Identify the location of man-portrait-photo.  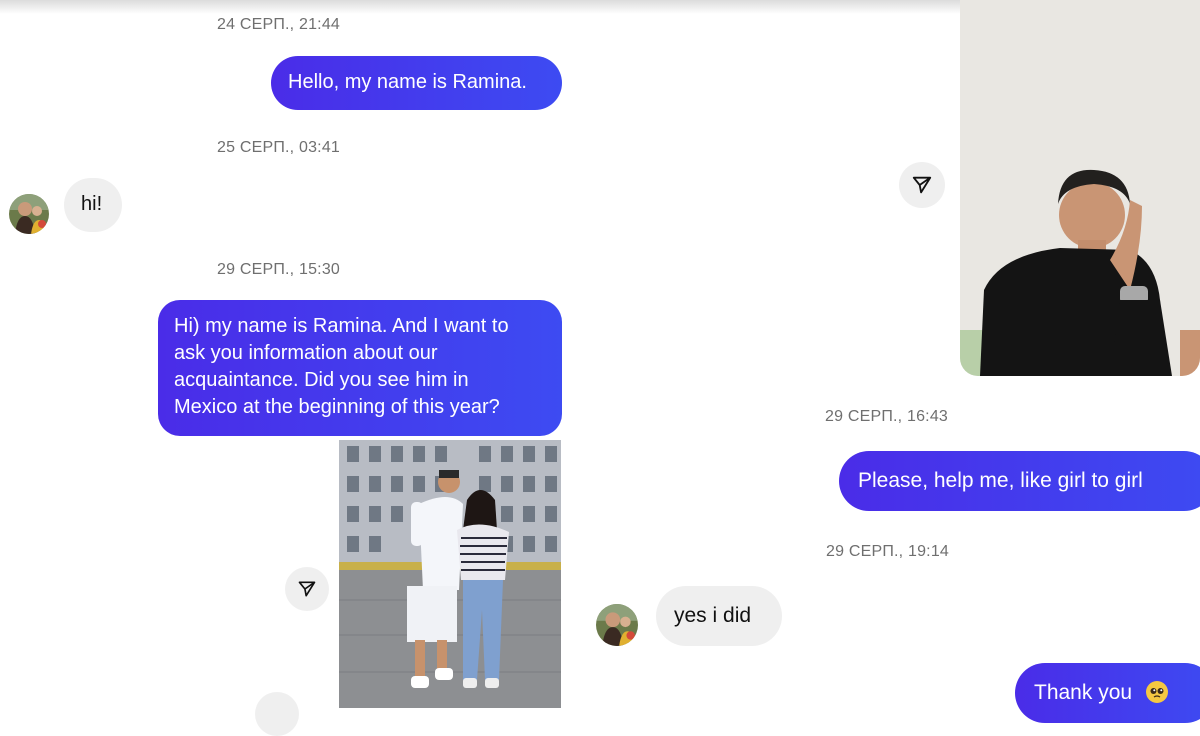
(1080, 188).